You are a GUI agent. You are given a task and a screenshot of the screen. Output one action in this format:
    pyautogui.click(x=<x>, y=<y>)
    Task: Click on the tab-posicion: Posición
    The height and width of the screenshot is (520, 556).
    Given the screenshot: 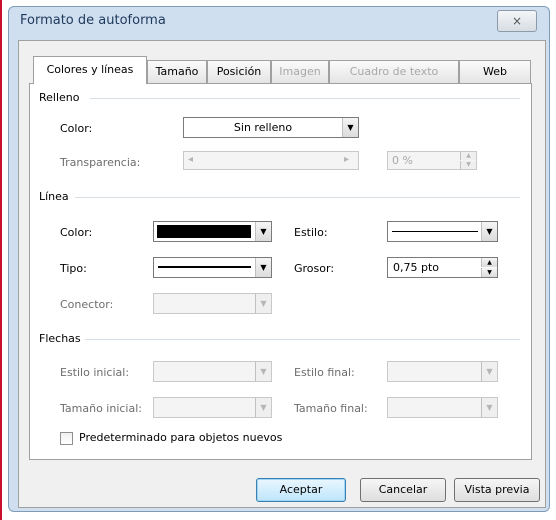 What is the action you would take?
    pyautogui.click(x=239, y=72)
    